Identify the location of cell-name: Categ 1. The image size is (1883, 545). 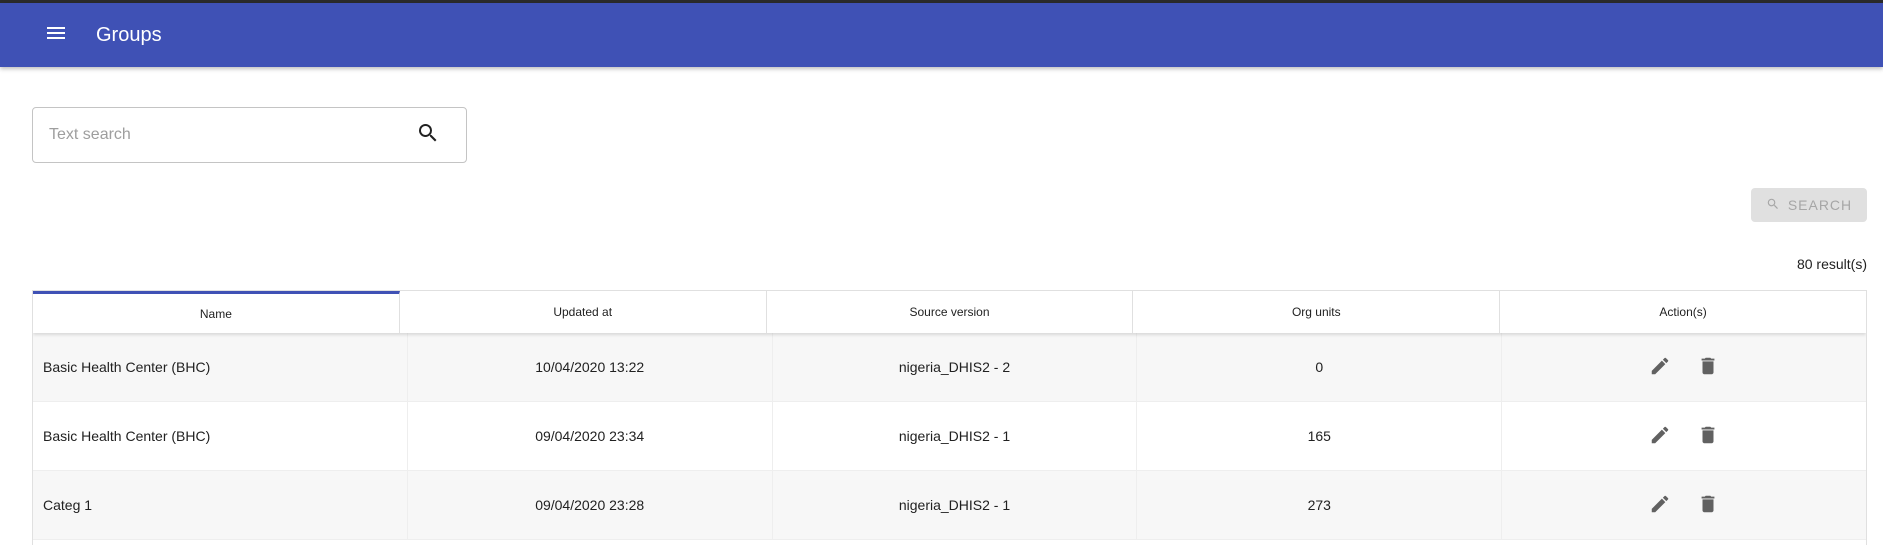
(220, 505).